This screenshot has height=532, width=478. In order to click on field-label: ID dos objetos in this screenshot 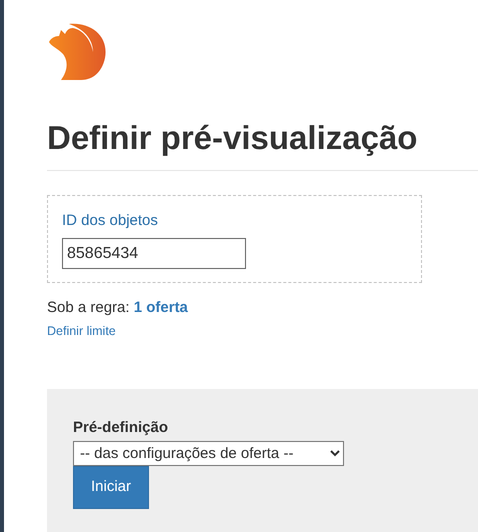, I will do `click(110, 220)`.